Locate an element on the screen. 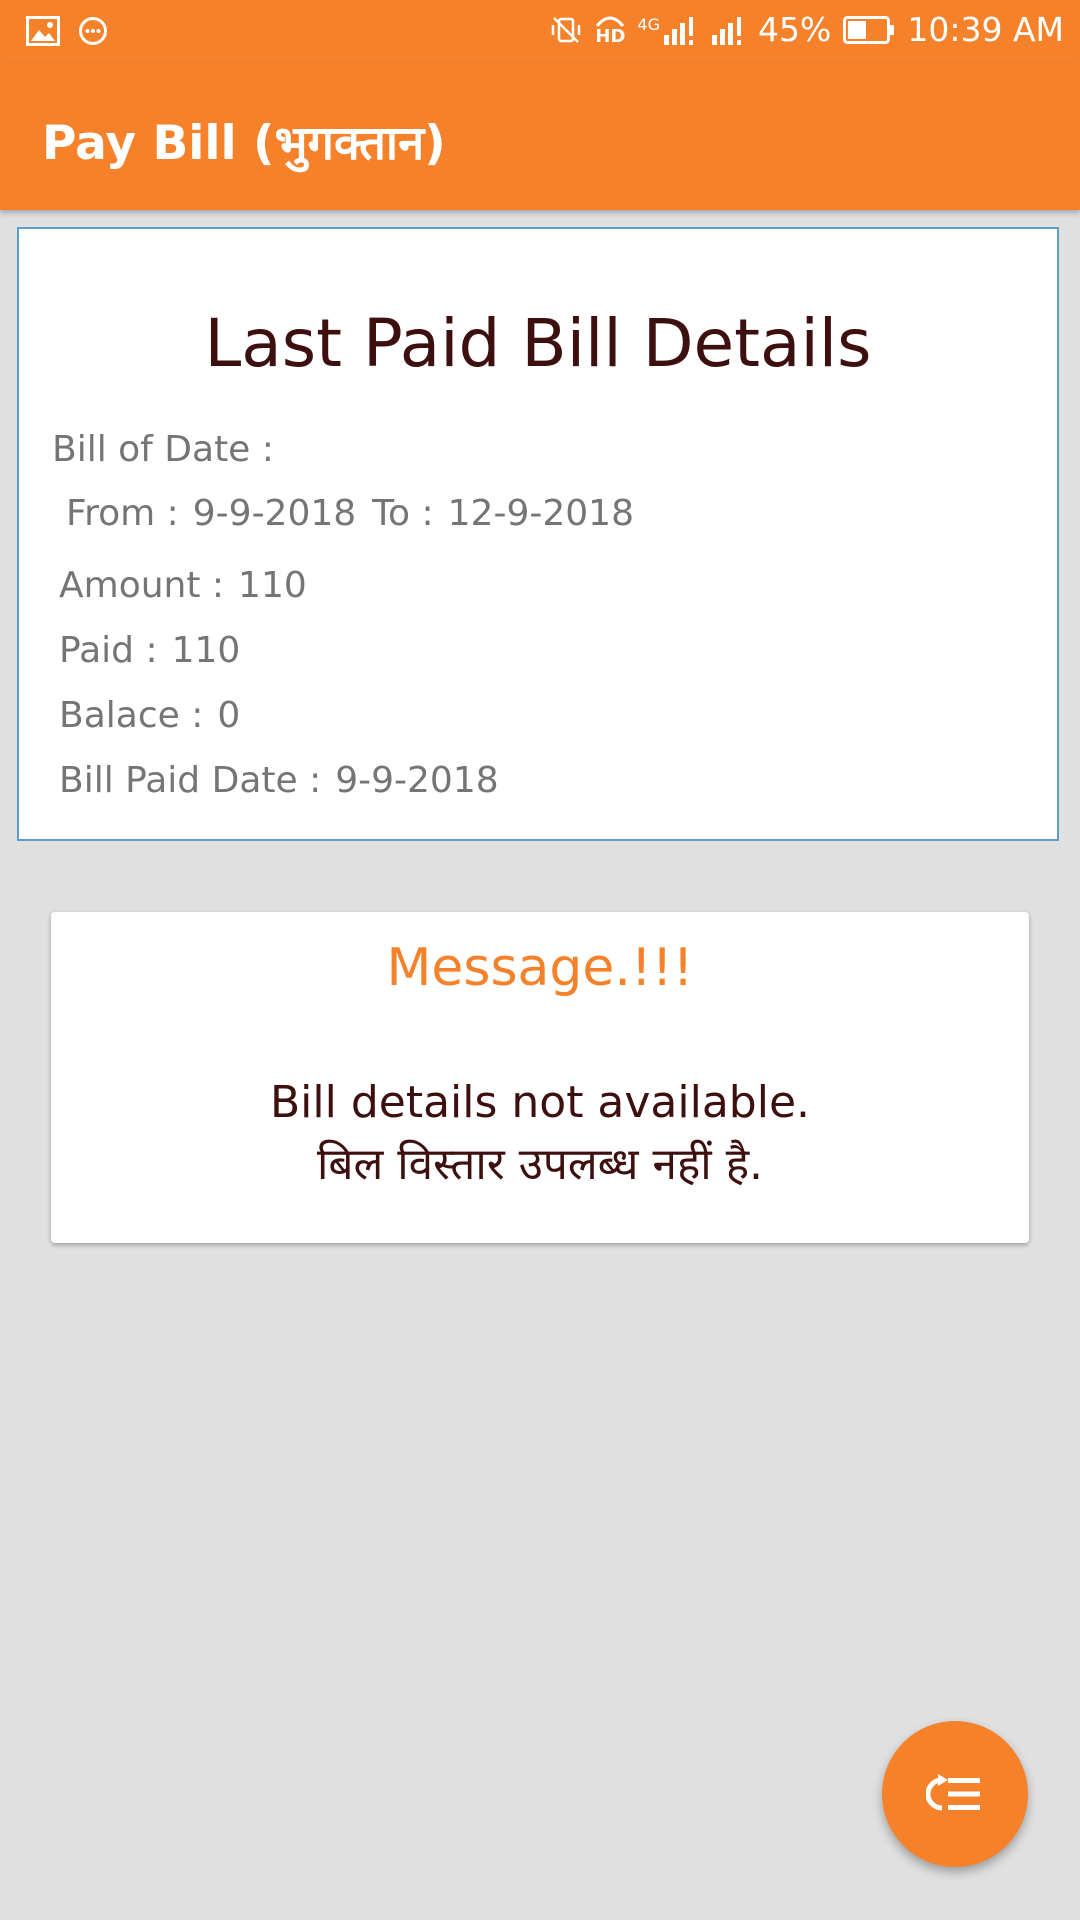 The height and width of the screenshot is (1920, 1080). bill-of-date-label: Bill of Date : is located at coordinates (163, 449).